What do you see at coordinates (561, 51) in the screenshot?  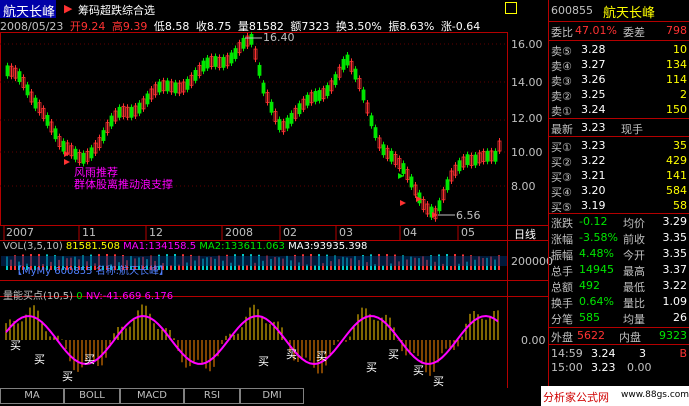 I see `row-label: 卖⑤` at bounding box center [561, 51].